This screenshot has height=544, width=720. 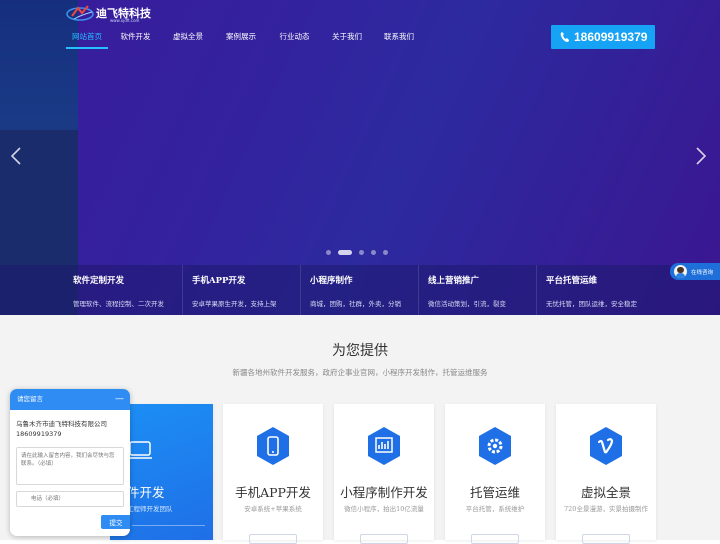 What do you see at coordinates (467, 304) in the screenshot?
I see `feature-desc: 微信活动策划，引流，裂变` at bounding box center [467, 304].